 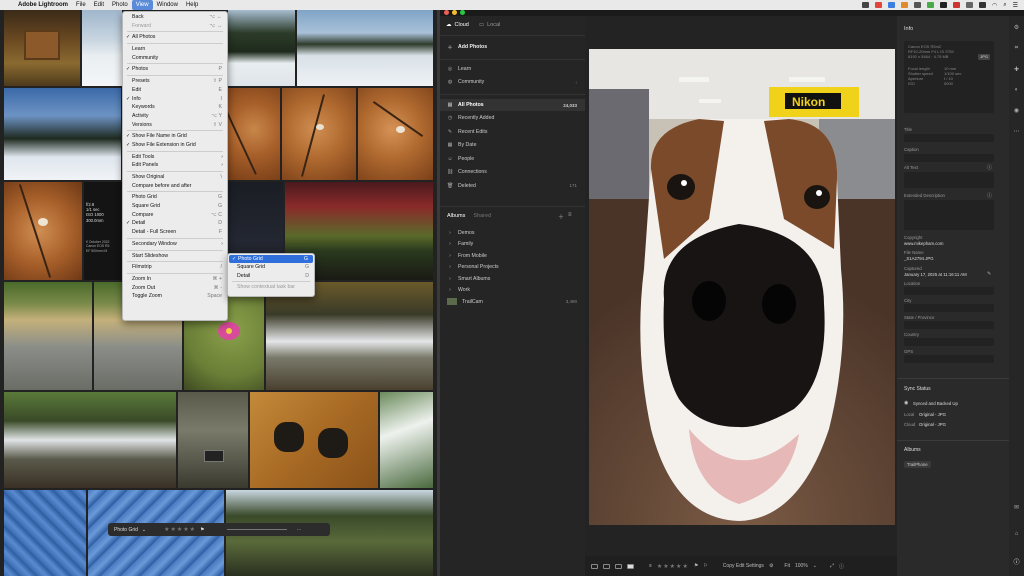 I want to click on app-menu: Adobe Lightroom, so click(x=43, y=5).